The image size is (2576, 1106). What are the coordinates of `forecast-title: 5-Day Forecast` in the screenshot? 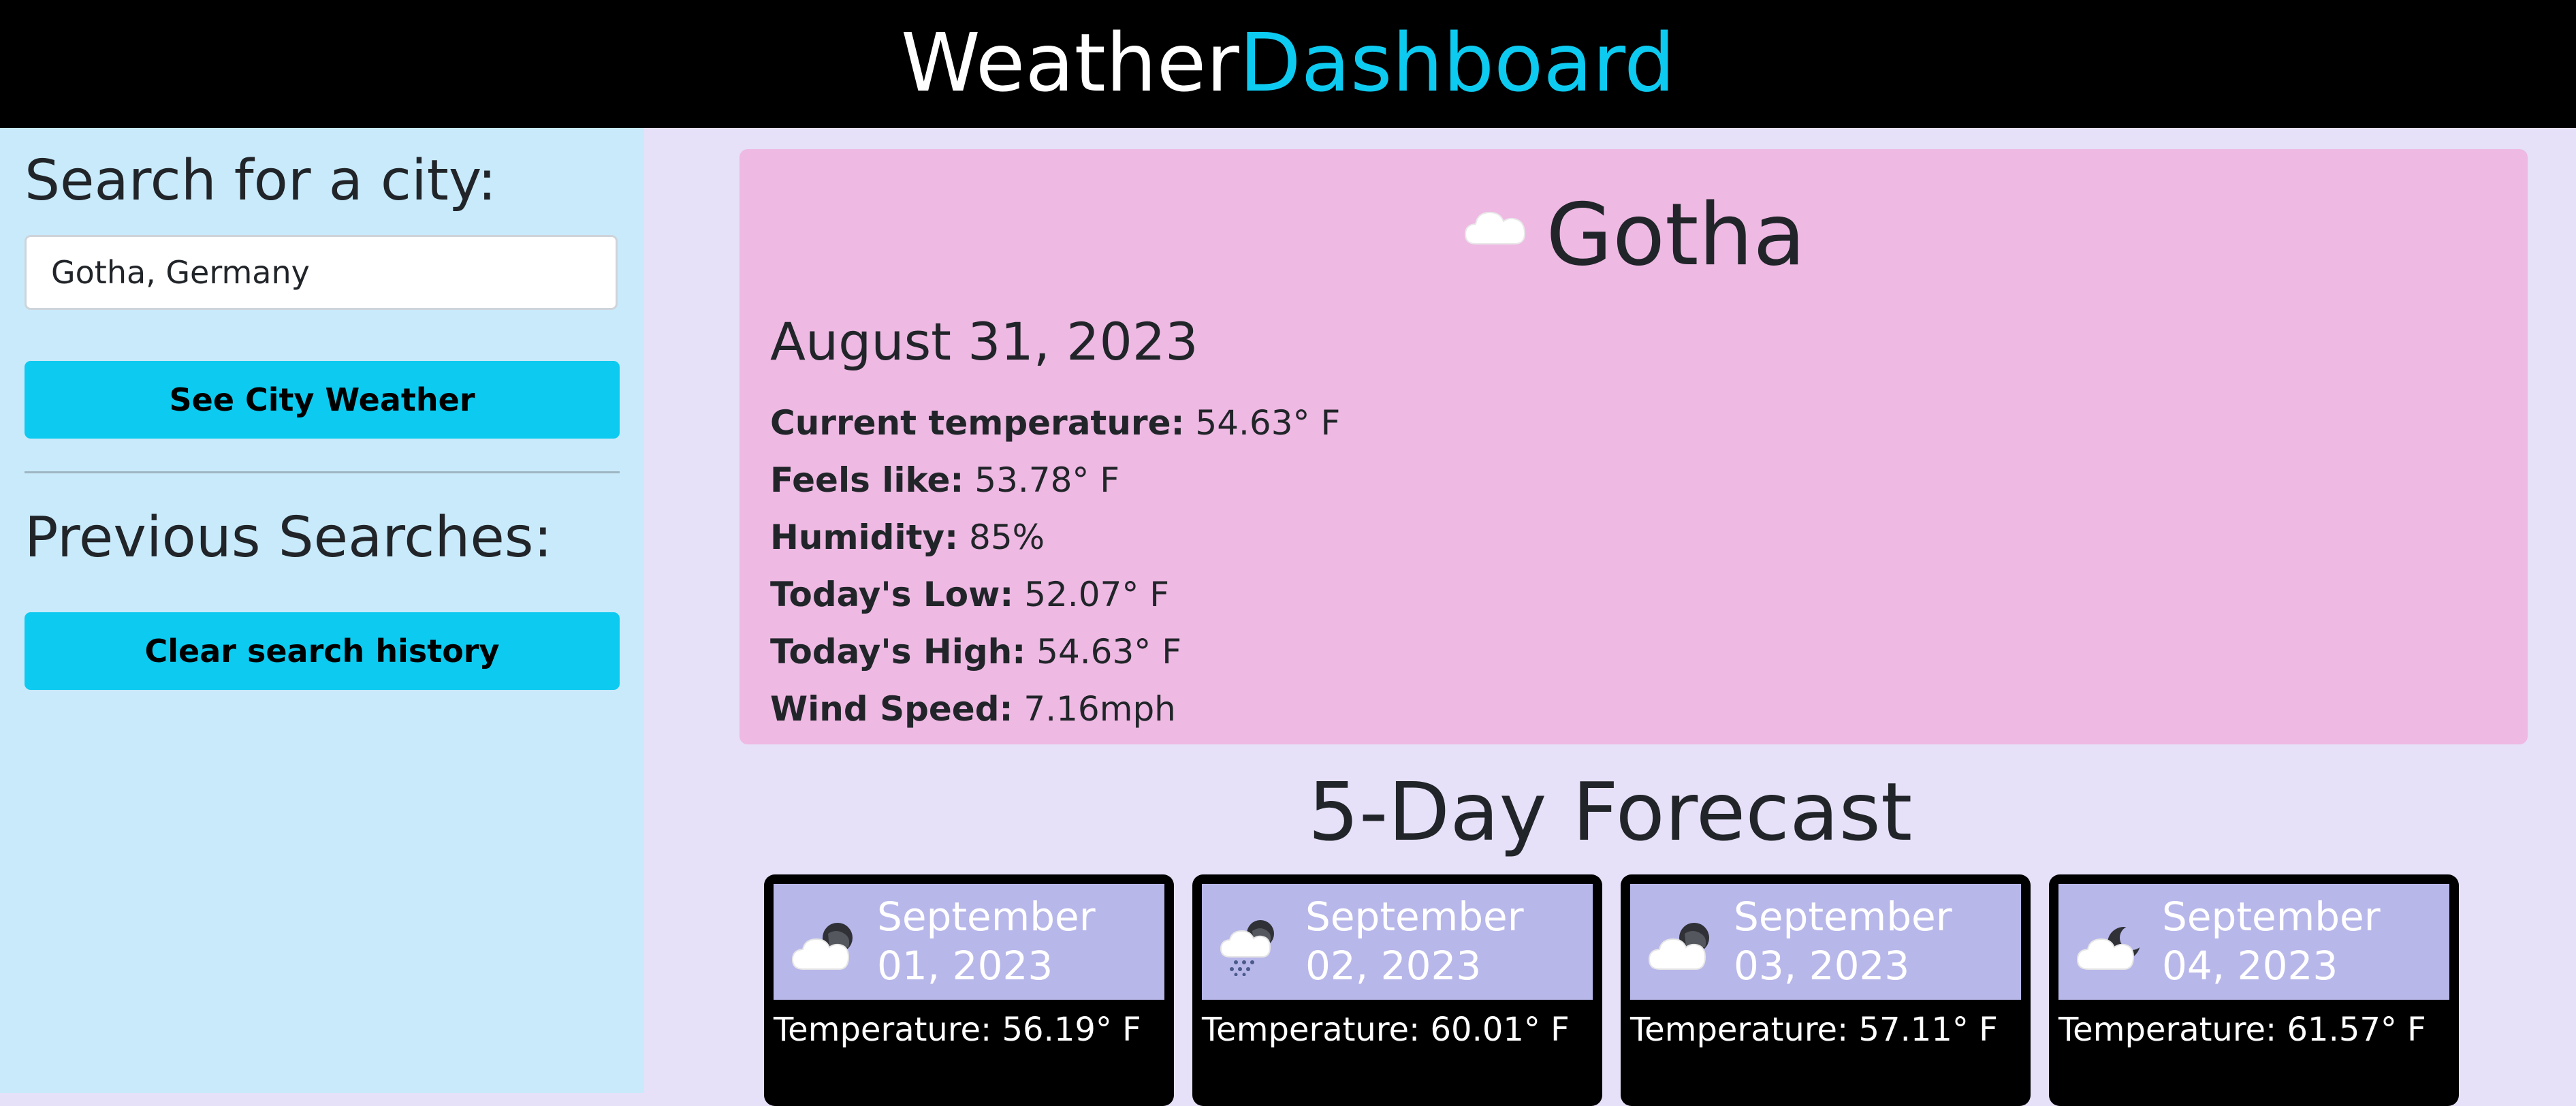 It's located at (1610, 812).